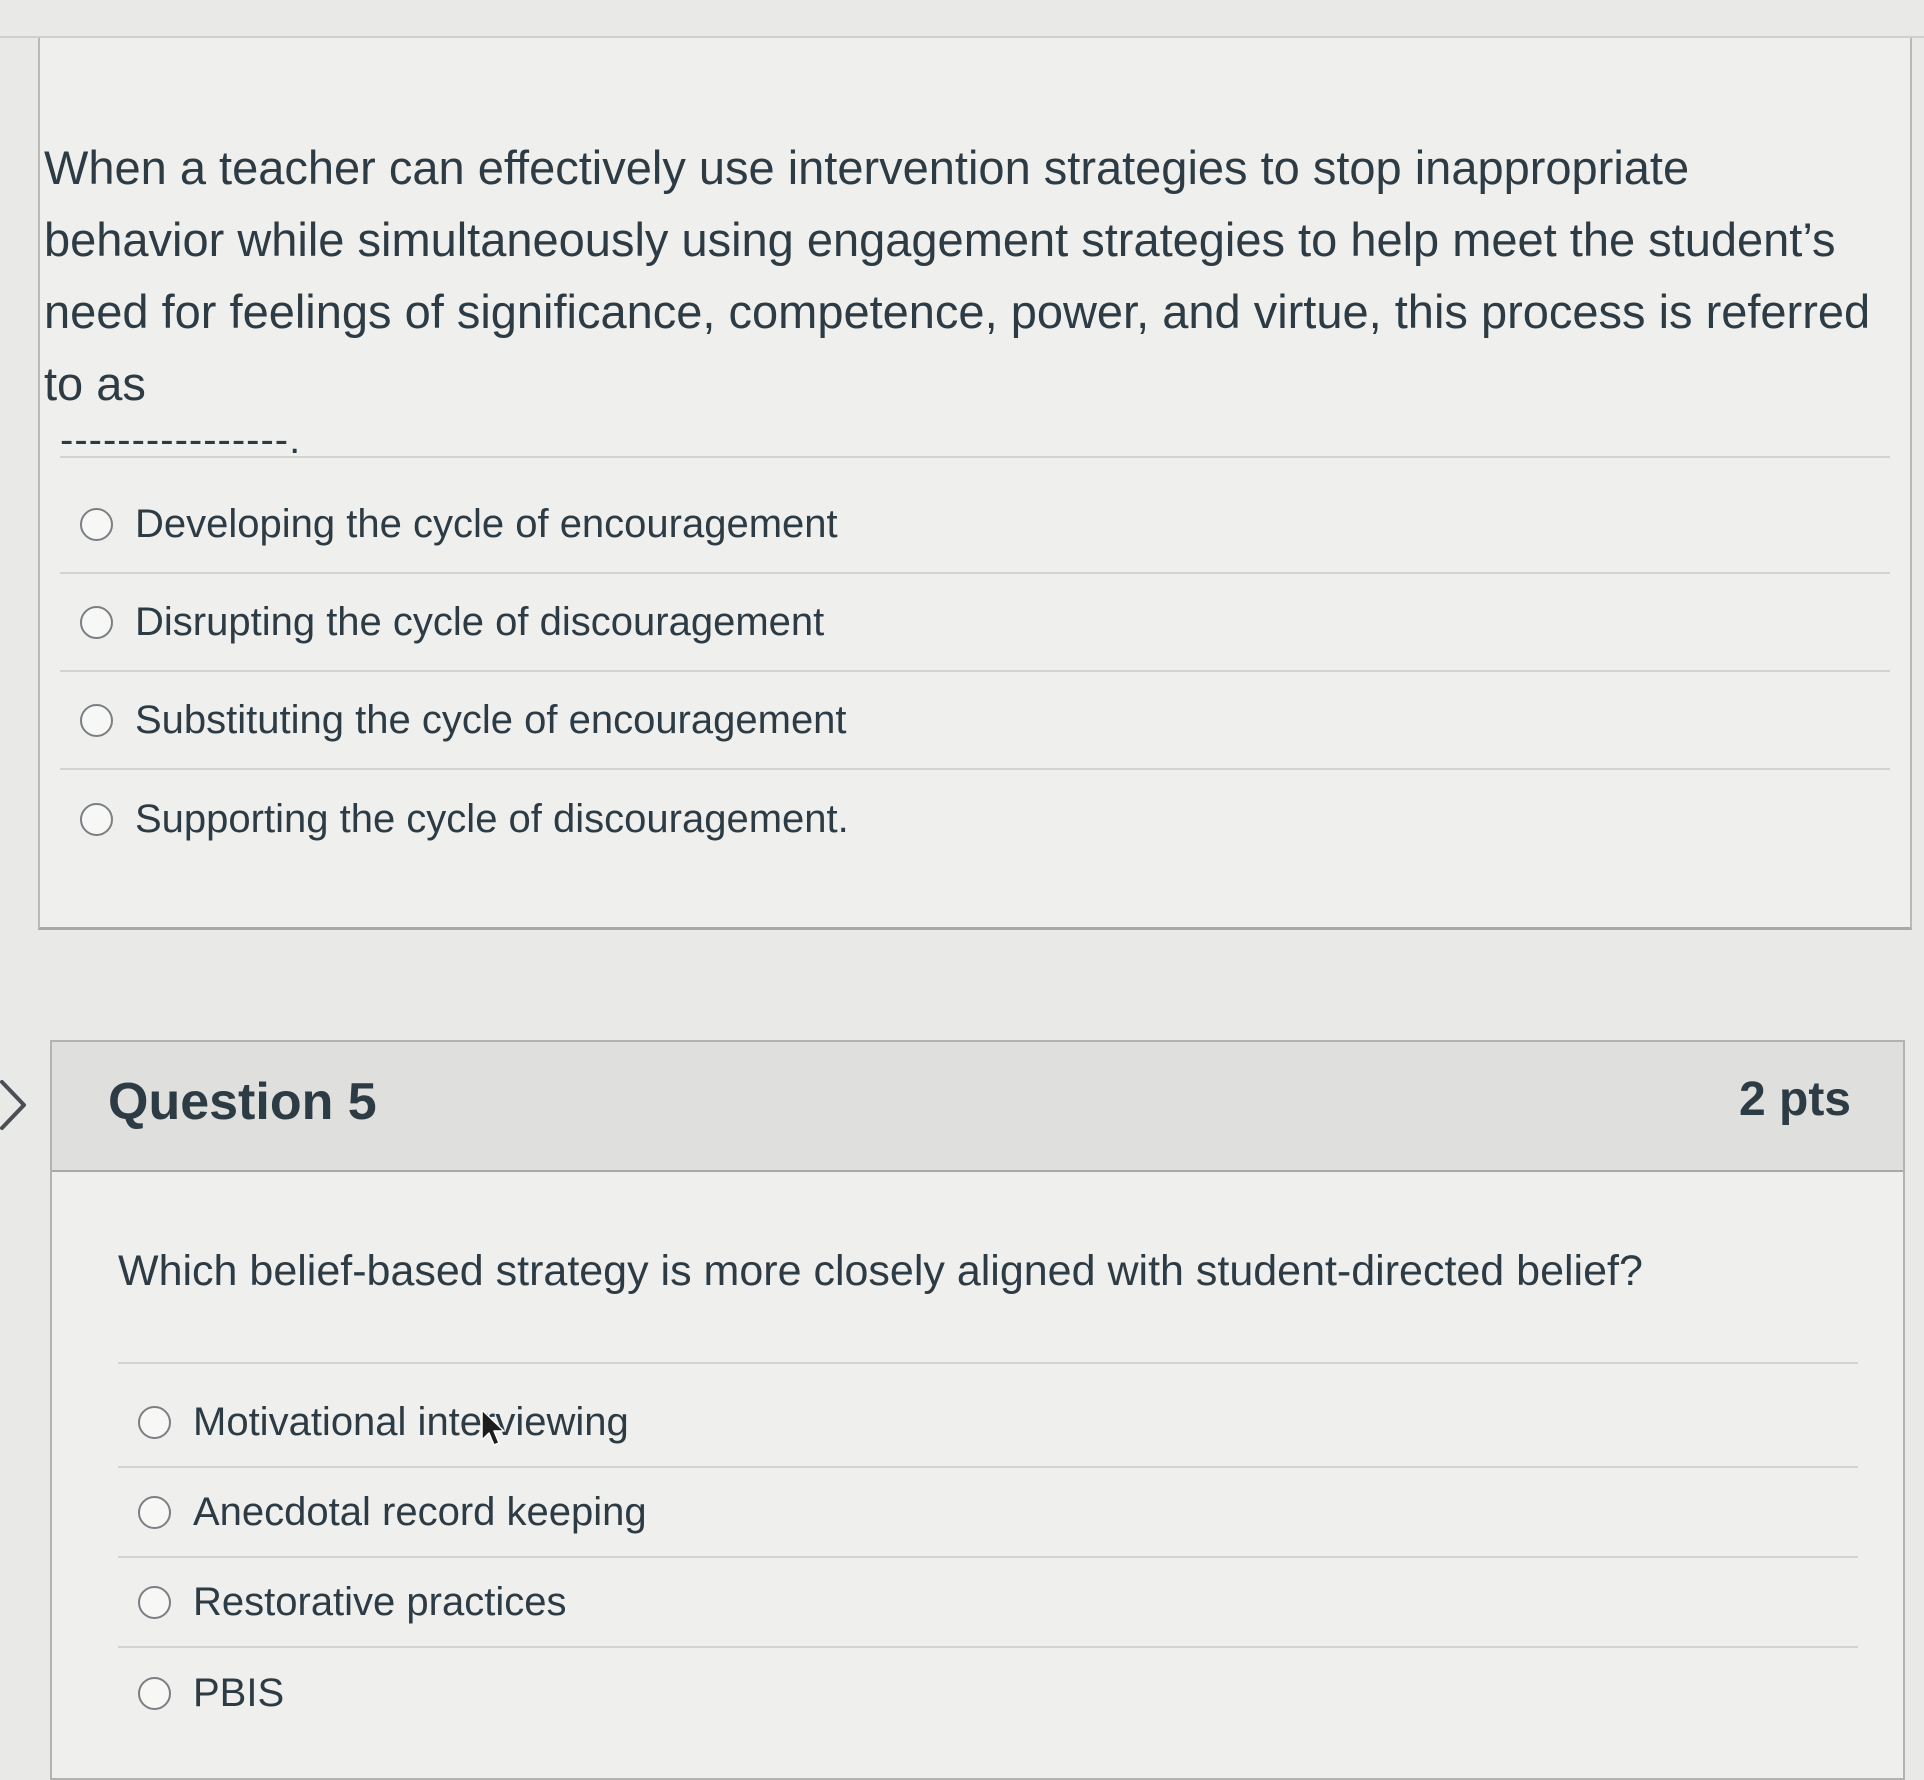  What do you see at coordinates (380, 1601) in the screenshot?
I see `answer-label: Restorative practices` at bounding box center [380, 1601].